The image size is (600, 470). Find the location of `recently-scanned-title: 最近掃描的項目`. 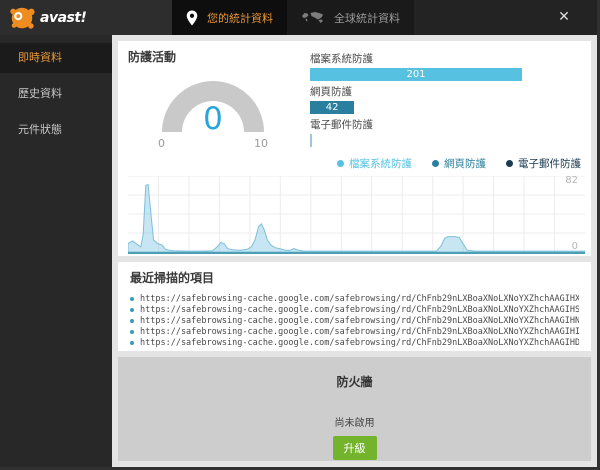

recently-scanned-title: 最近掃描的項目 is located at coordinates (172, 278).